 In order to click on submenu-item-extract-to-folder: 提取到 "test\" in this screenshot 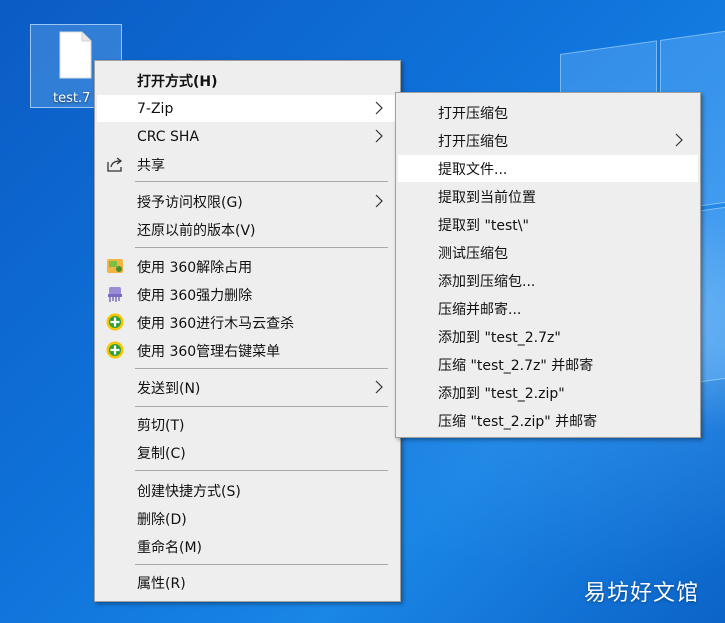, I will do `click(548, 224)`.